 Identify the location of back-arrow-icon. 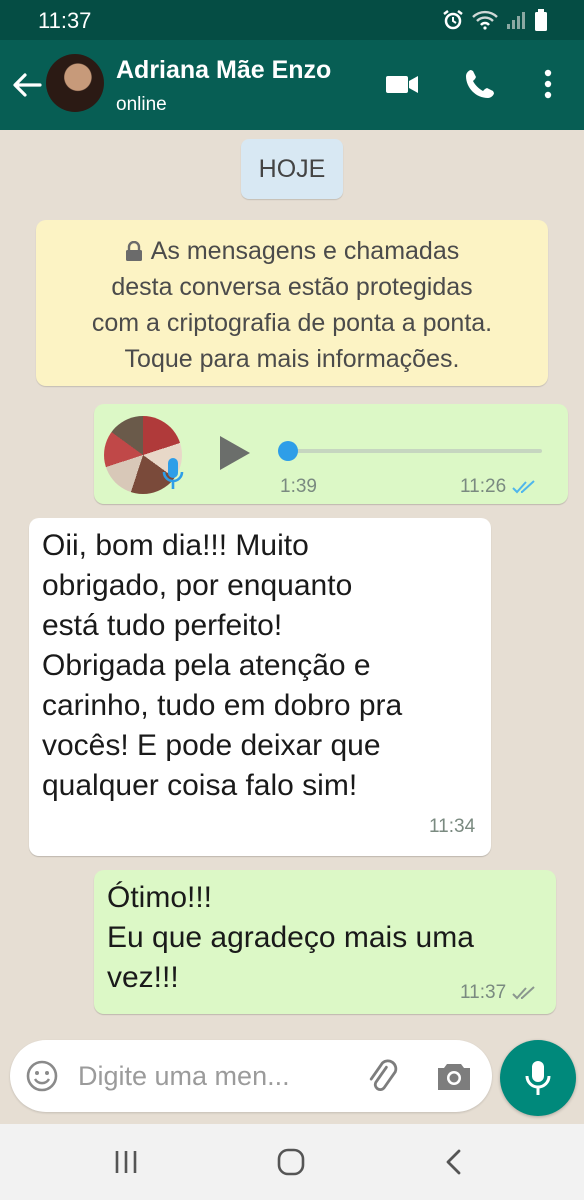
(27, 85).